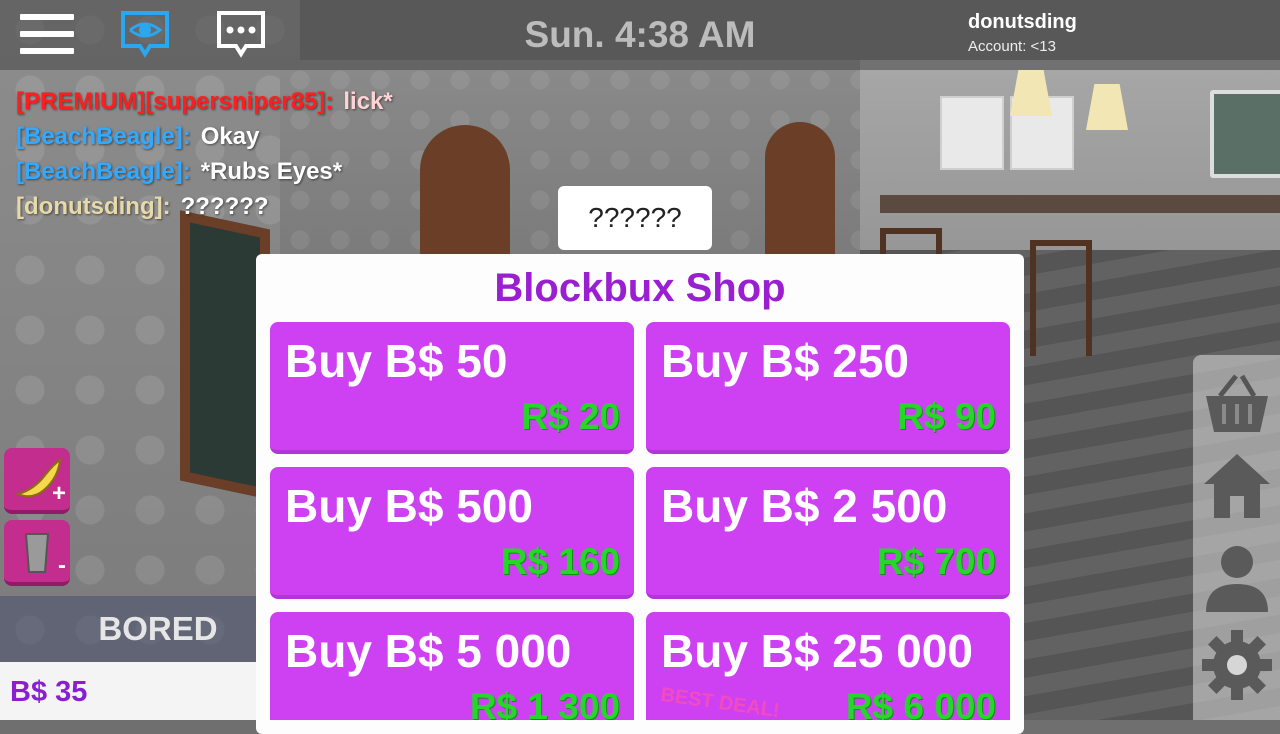  I want to click on chat-toggle-icon, so click(145, 35).